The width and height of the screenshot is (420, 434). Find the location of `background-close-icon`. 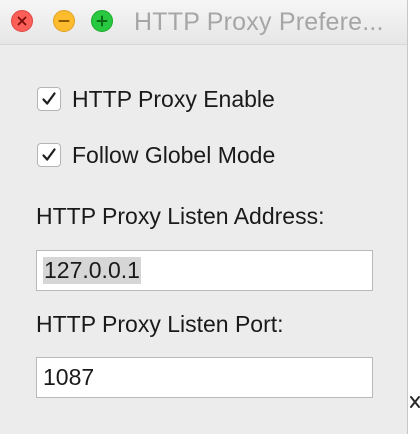

background-close-icon is located at coordinates (415, 402).